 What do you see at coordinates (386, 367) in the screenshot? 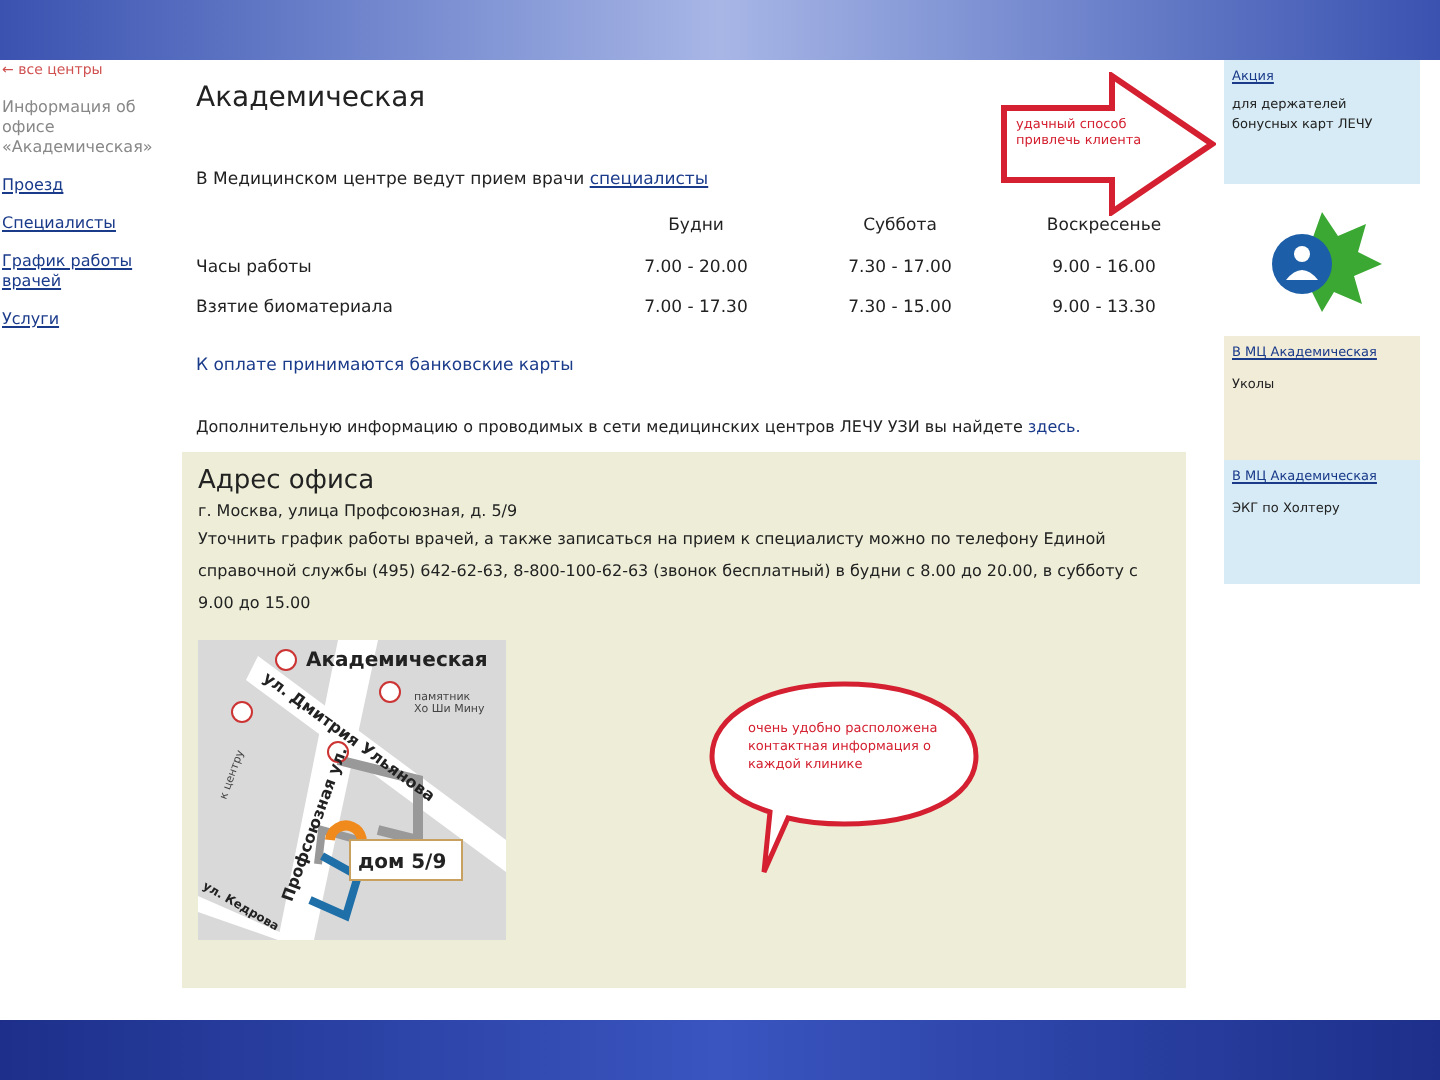
I see `payment-note: К оплате принимаются банковские карты` at bounding box center [386, 367].